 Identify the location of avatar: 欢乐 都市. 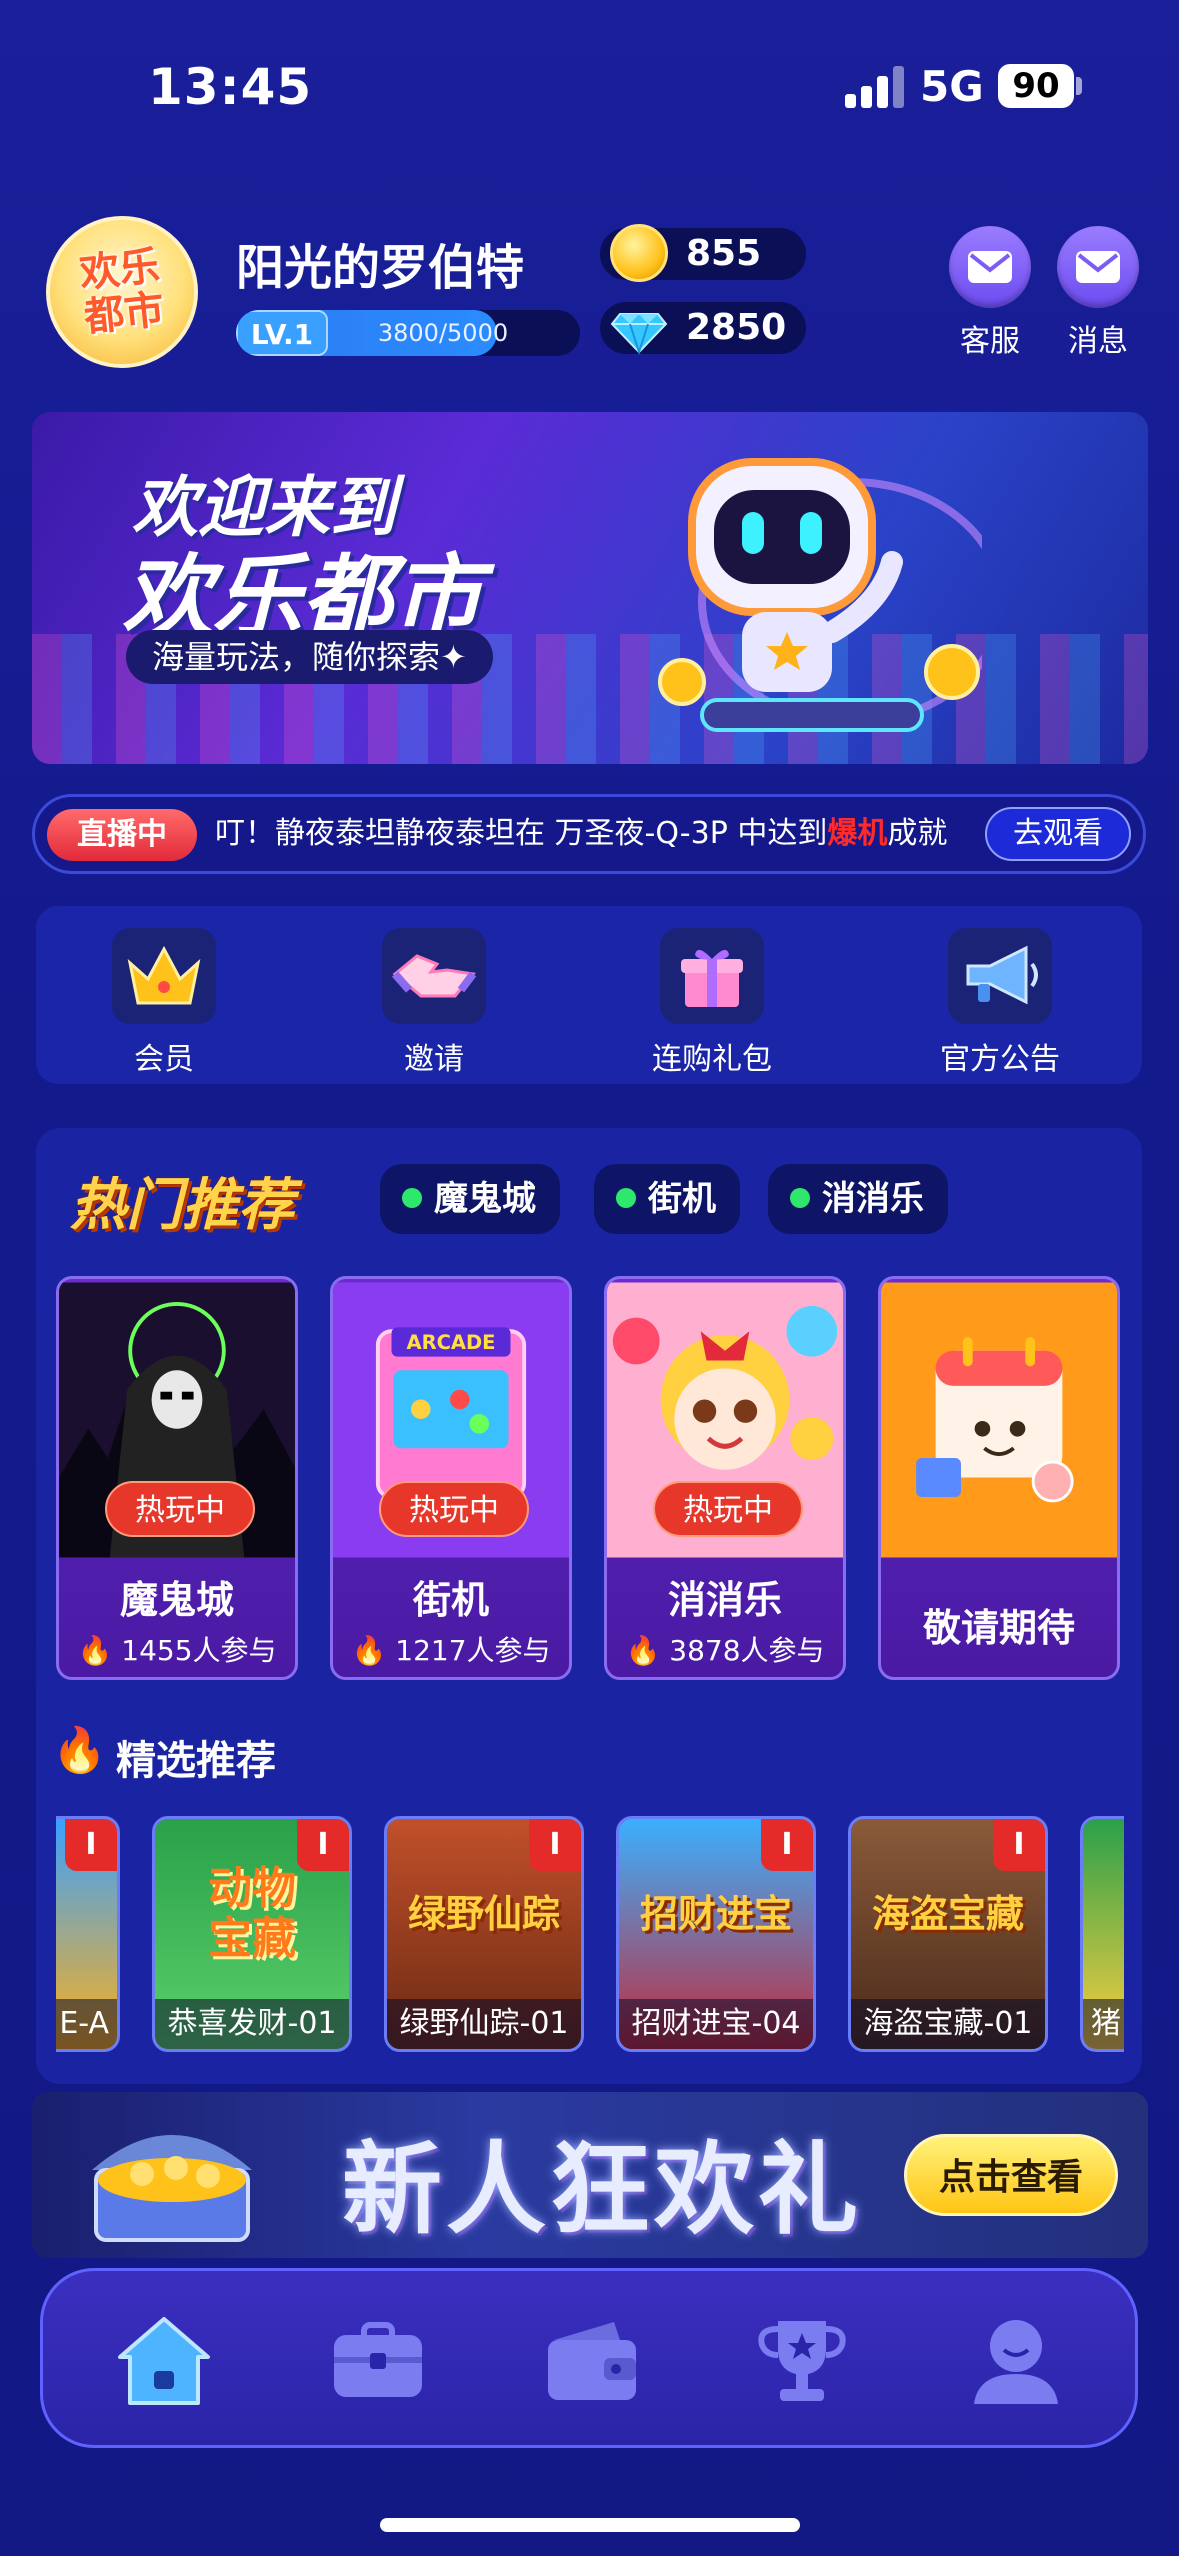
(122, 292).